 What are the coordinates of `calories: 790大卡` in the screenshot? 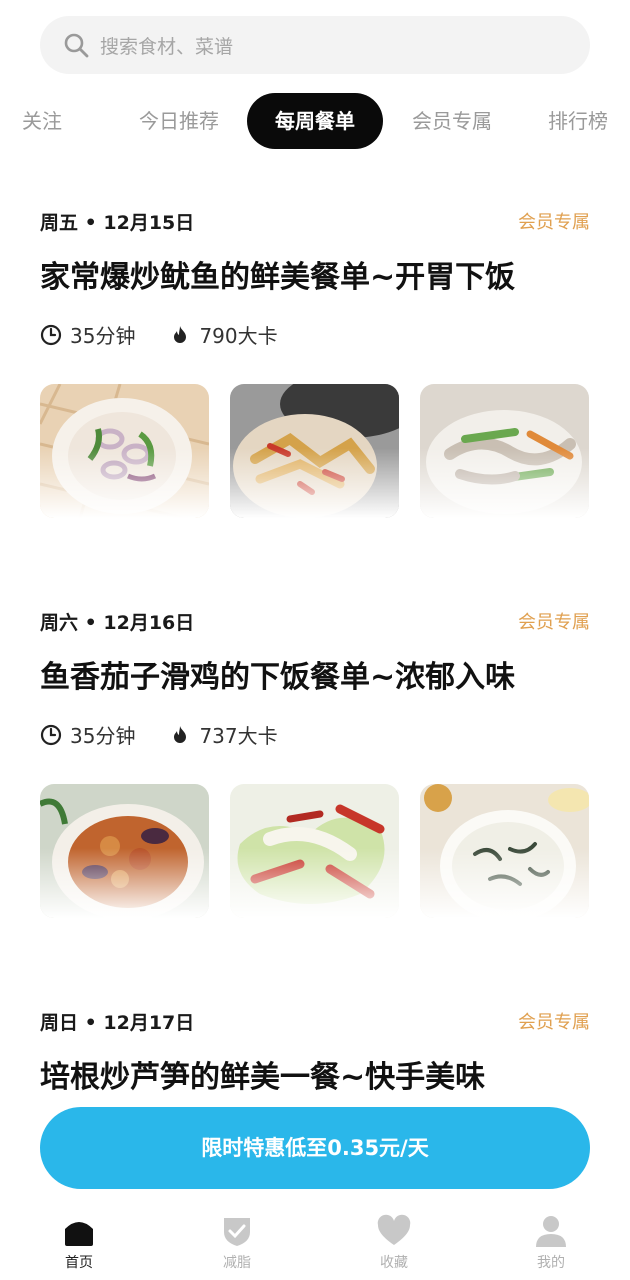 It's located at (238, 336).